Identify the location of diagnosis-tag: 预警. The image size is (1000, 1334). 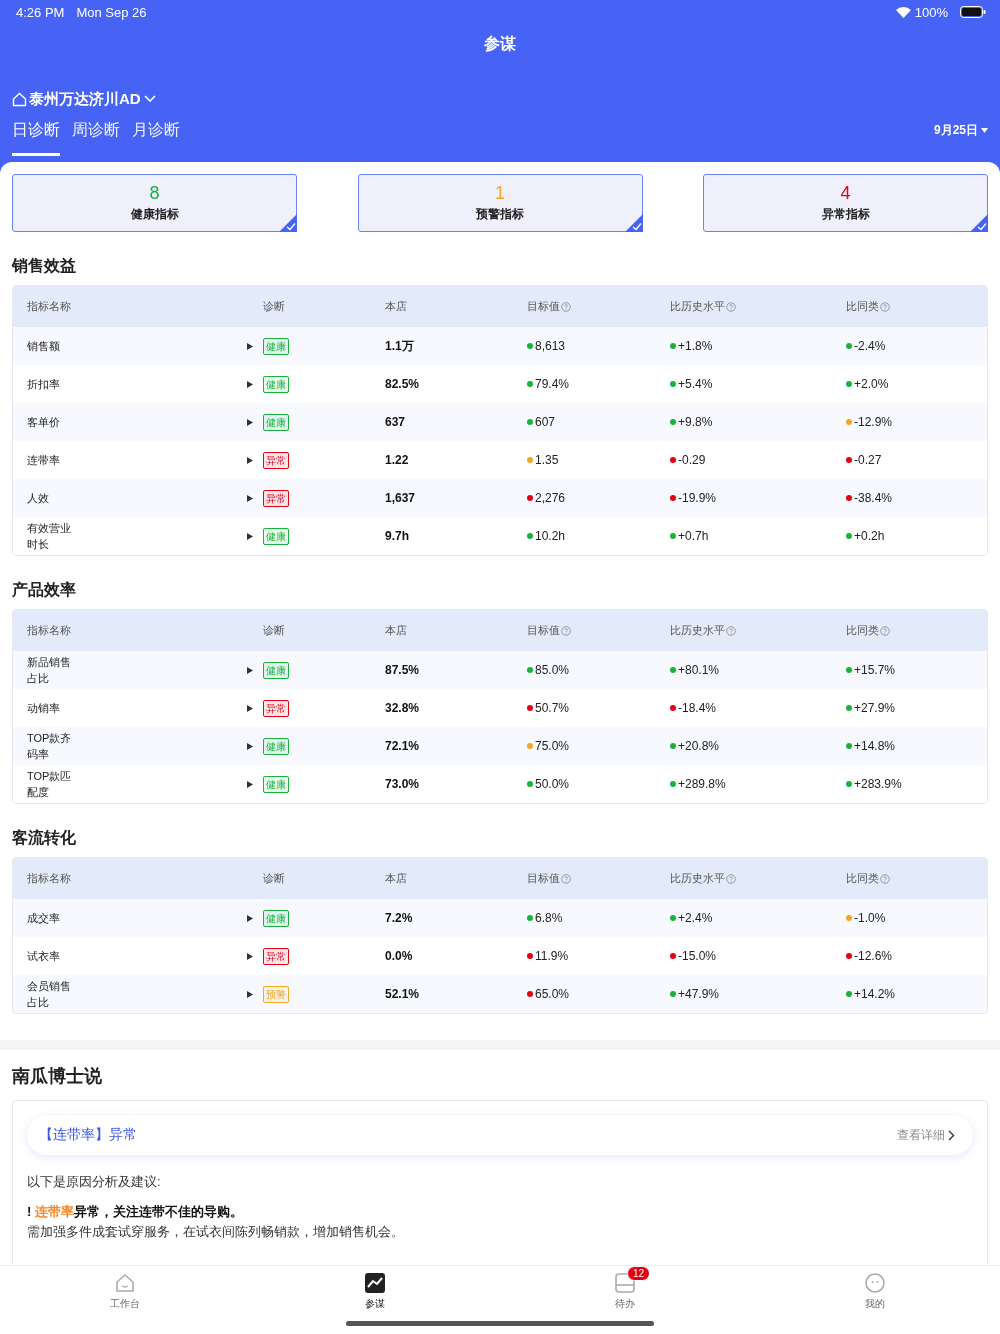
(276, 994).